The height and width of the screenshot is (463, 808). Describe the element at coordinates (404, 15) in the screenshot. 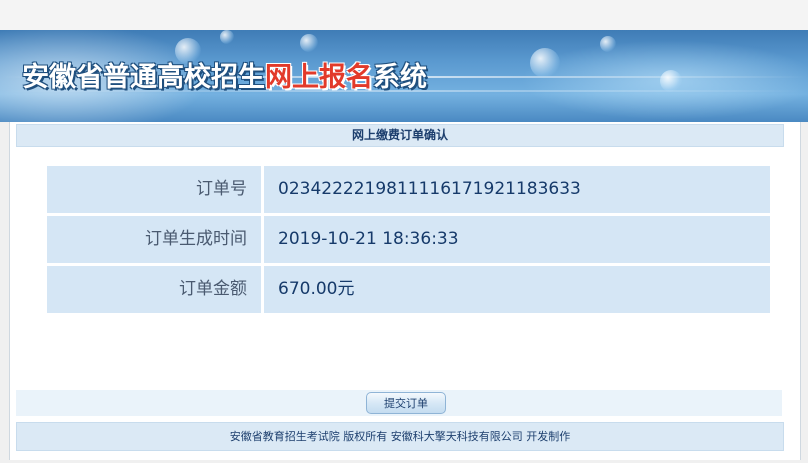

I see `browser-top-strip` at that location.